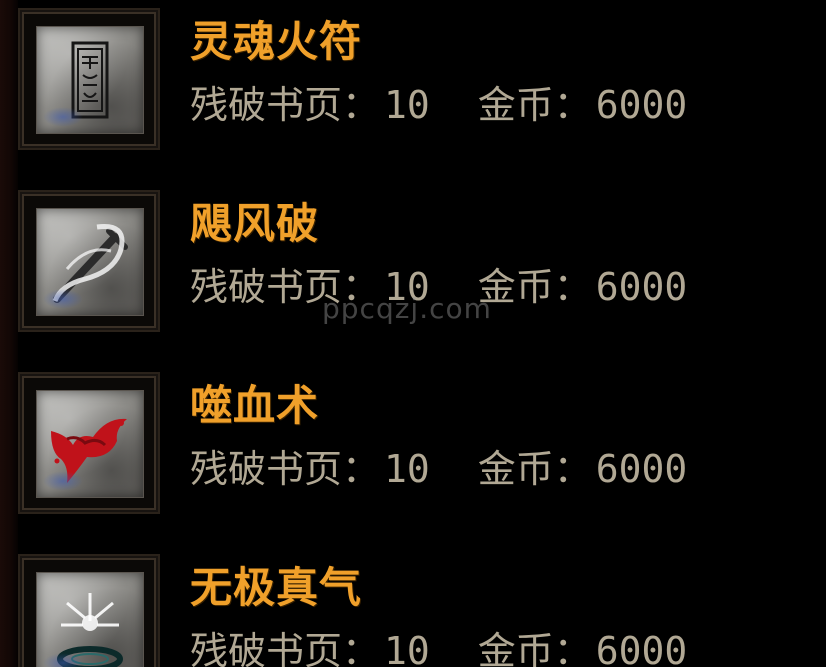 This screenshot has height=667, width=826. What do you see at coordinates (255, 223) in the screenshot?
I see `skill-name: 飓风破` at bounding box center [255, 223].